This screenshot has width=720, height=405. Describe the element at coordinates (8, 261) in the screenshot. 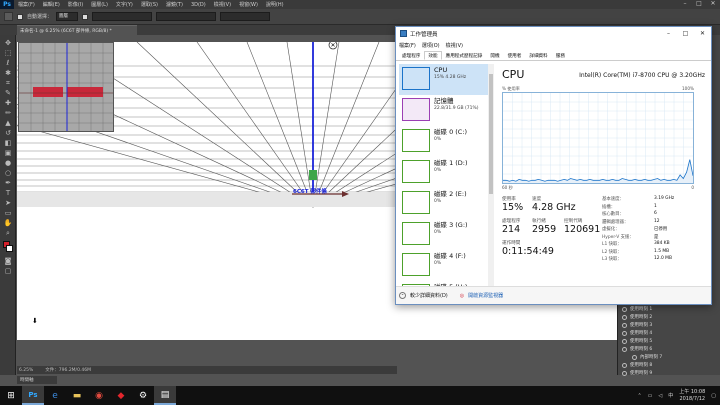

I see `quick-mask-icon: ◙` at that location.